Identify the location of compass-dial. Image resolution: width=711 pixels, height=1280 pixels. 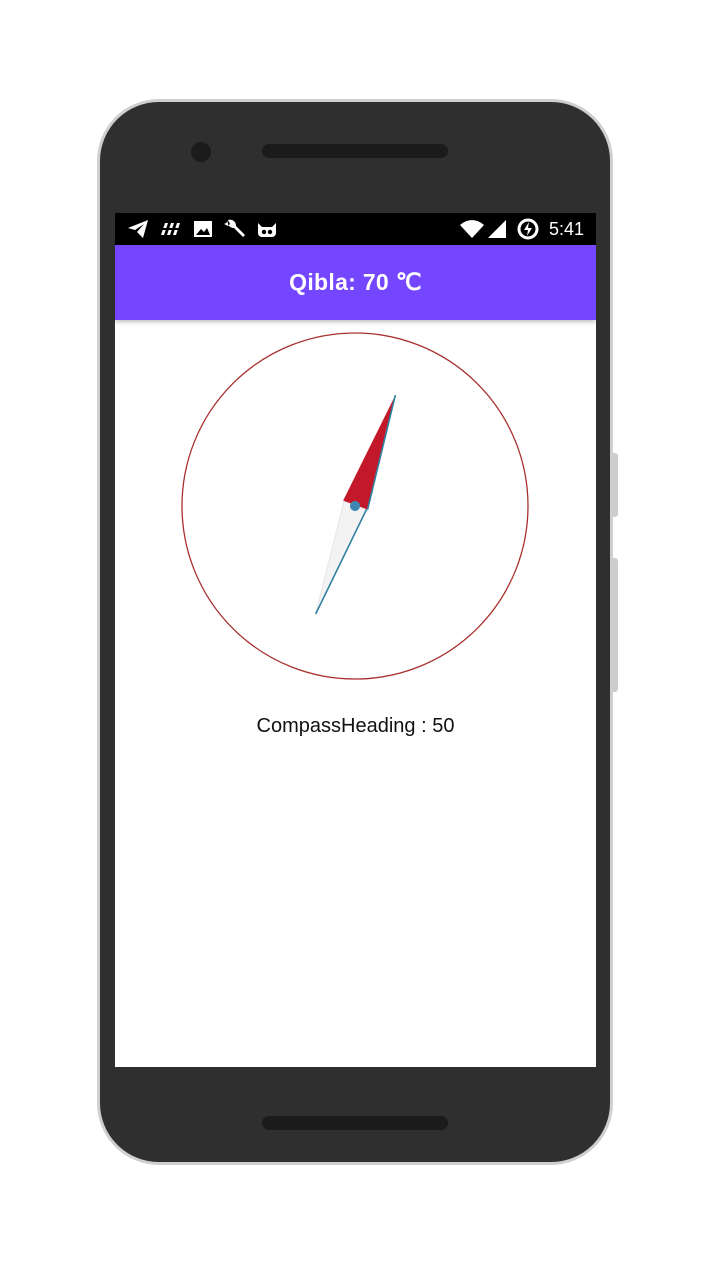
(355, 506).